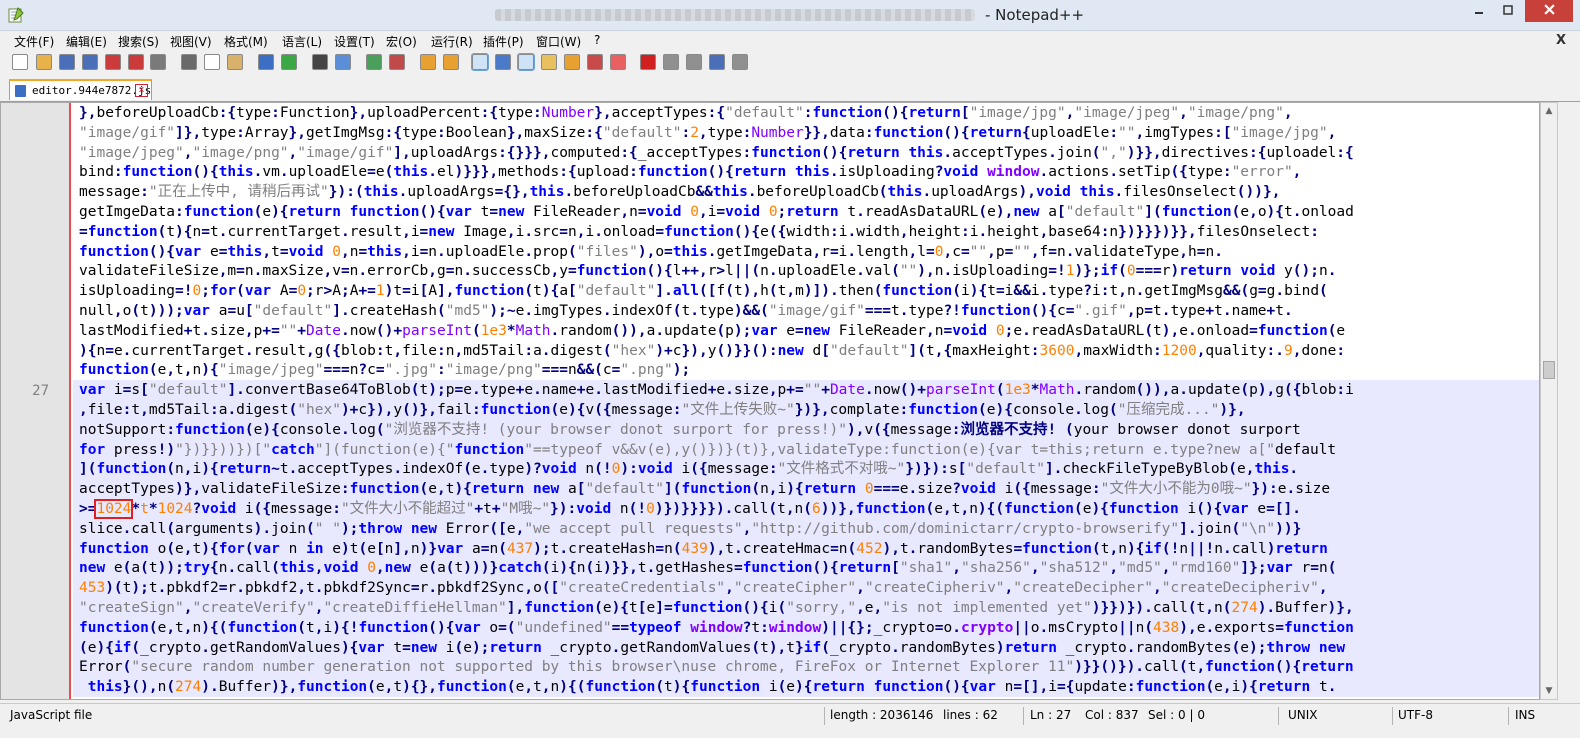 The height and width of the screenshot is (738, 1580). What do you see at coordinates (235, 62) in the screenshot?
I see `paste-icon` at bounding box center [235, 62].